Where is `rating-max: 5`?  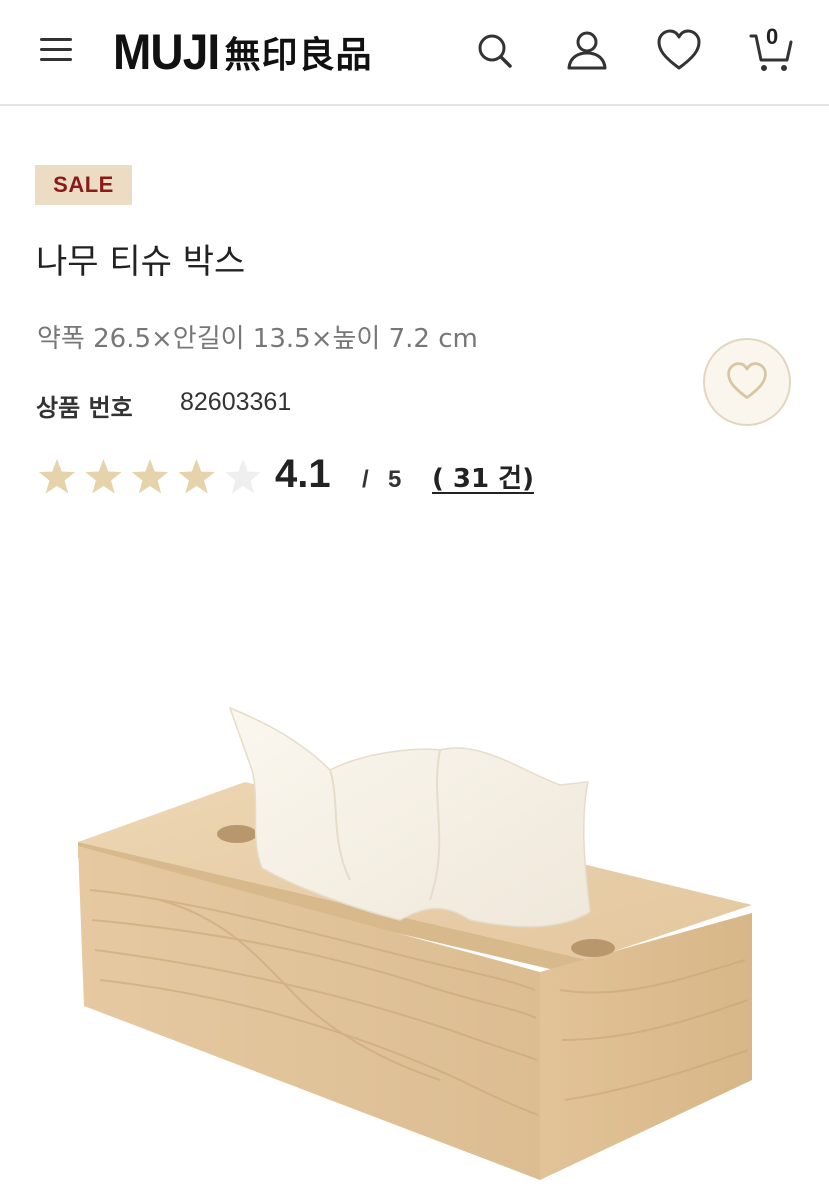
rating-max: 5 is located at coordinates (395, 479).